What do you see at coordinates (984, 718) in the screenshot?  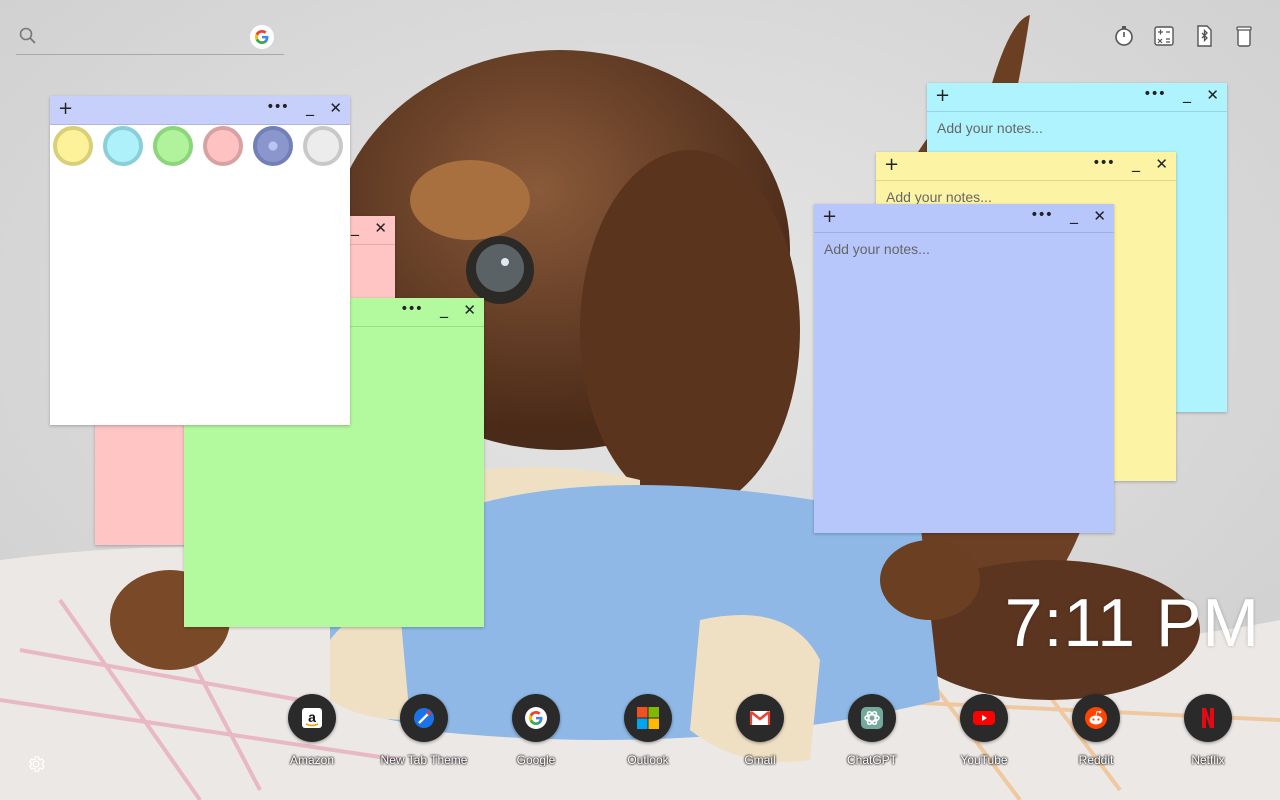 I see `youtube-icon` at bounding box center [984, 718].